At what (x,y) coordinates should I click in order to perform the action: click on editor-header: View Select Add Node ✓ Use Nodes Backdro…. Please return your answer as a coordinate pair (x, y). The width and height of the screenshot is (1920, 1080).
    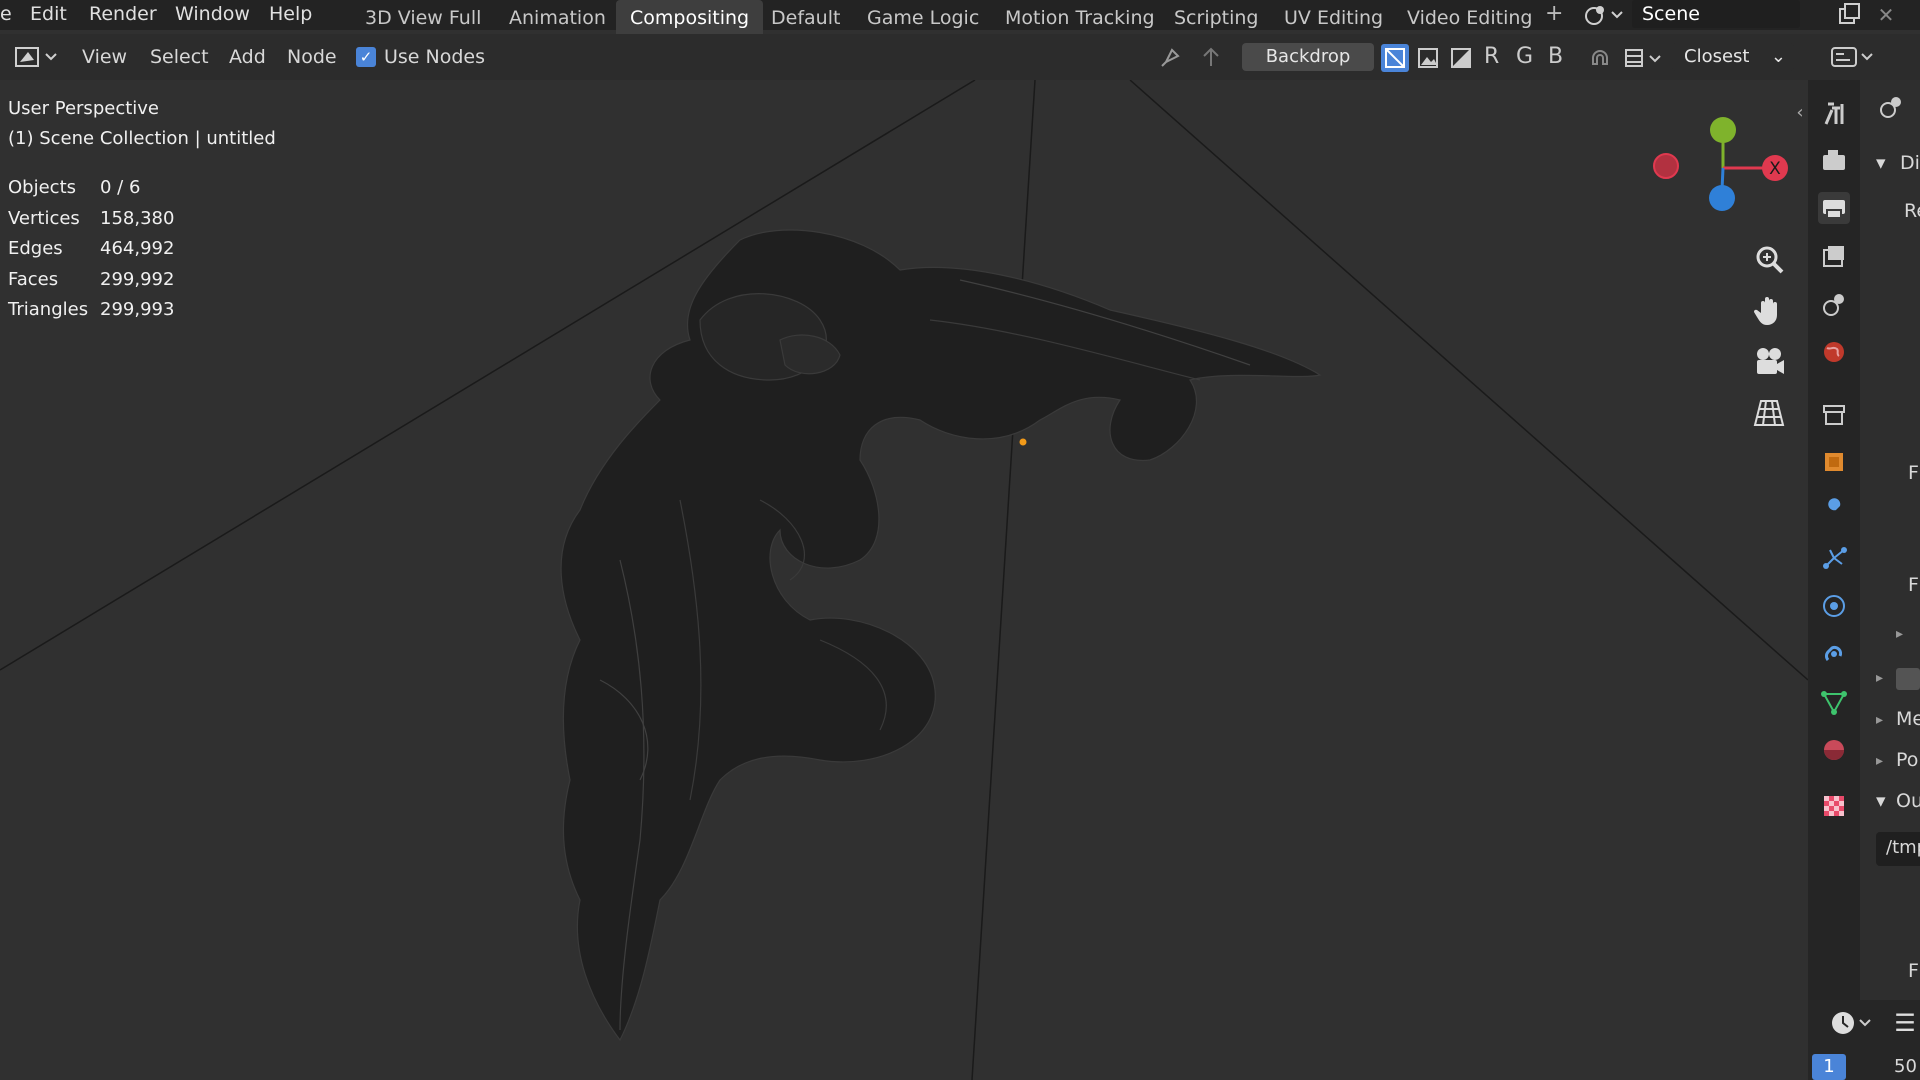
    Looking at the image, I should click on (904, 57).